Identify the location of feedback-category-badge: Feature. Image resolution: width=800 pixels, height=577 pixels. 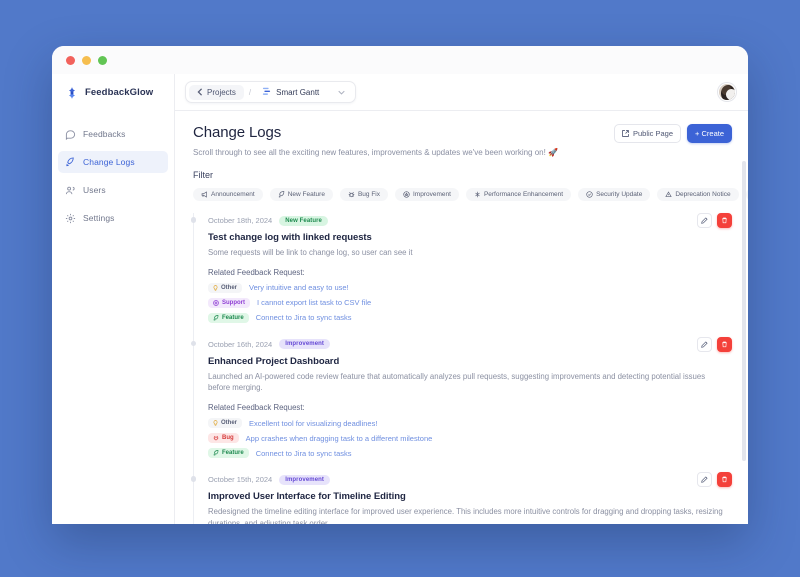
(228, 453).